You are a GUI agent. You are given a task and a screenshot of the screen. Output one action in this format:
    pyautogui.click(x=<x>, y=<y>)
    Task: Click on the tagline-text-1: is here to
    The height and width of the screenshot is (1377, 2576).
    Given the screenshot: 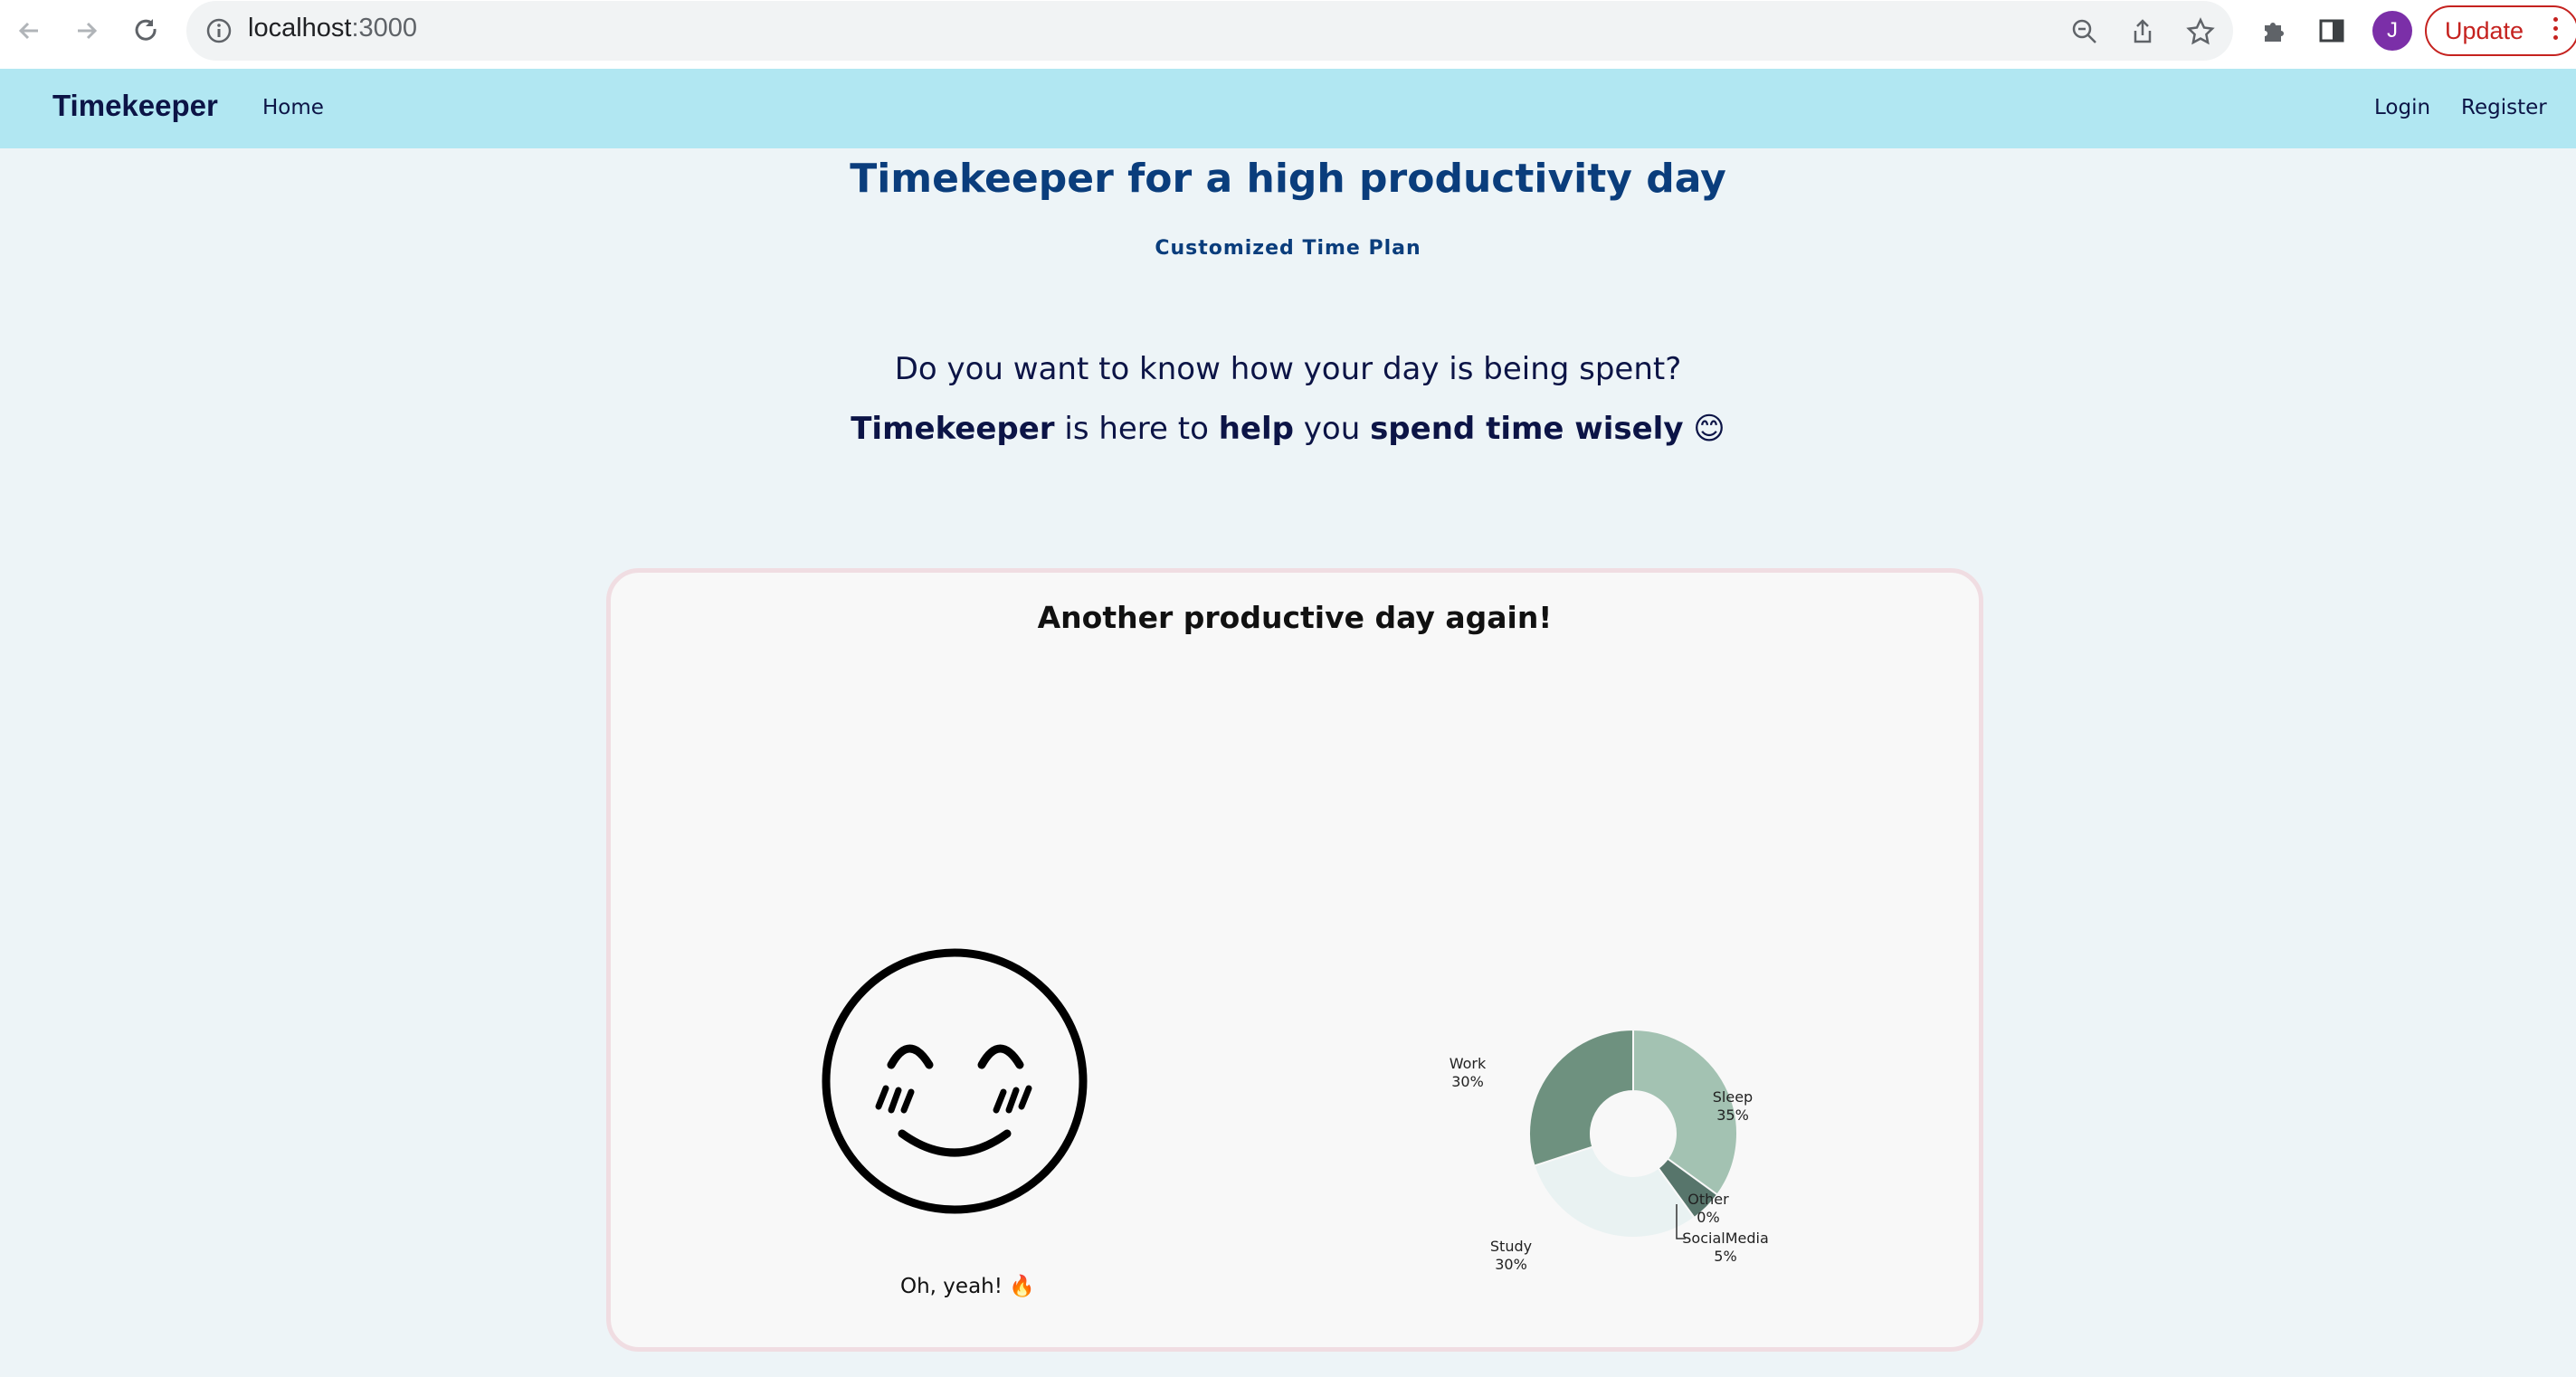 What is the action you would take?
    pyautogui.click(x=1137, y=429)
    